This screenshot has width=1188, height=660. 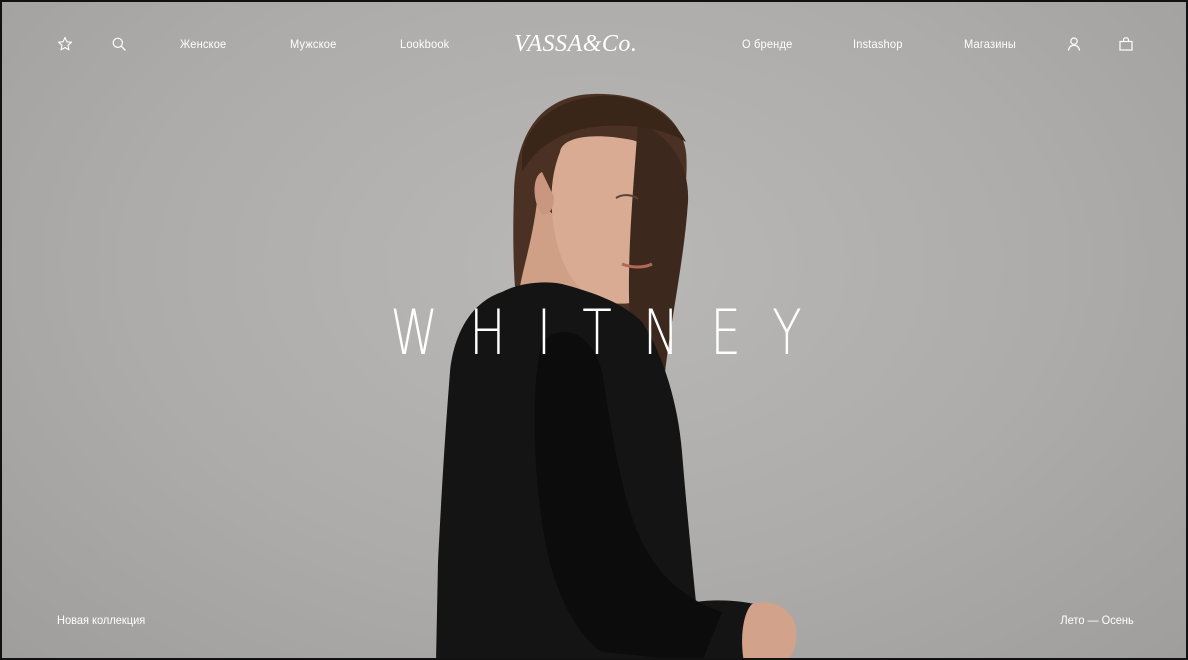 What do you see at coordinates (424, 44) in the screenshot?
I see `nav-link-lookbook: Lookbook` at bounding box center [424, 44].